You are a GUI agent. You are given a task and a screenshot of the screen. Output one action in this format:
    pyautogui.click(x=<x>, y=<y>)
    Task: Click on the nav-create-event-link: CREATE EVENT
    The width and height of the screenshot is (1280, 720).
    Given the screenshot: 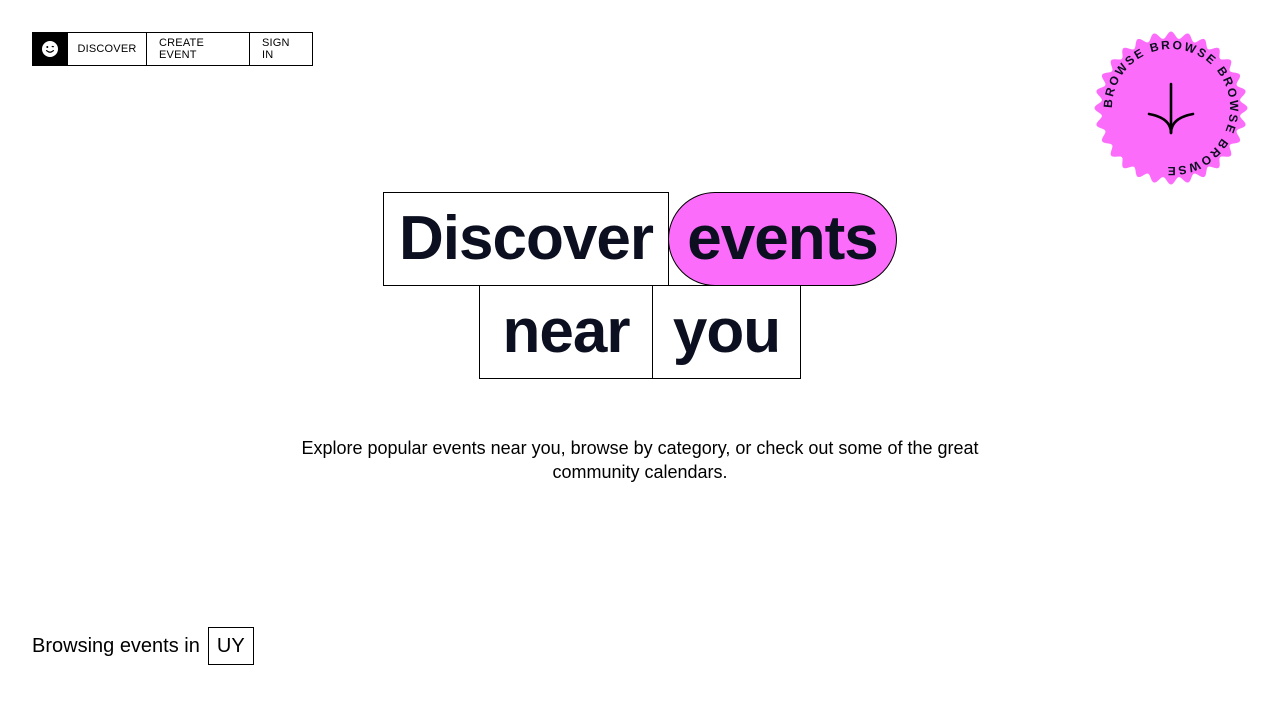 What is the action you would take?
    pyautogui.click(x=197, y=49)
    